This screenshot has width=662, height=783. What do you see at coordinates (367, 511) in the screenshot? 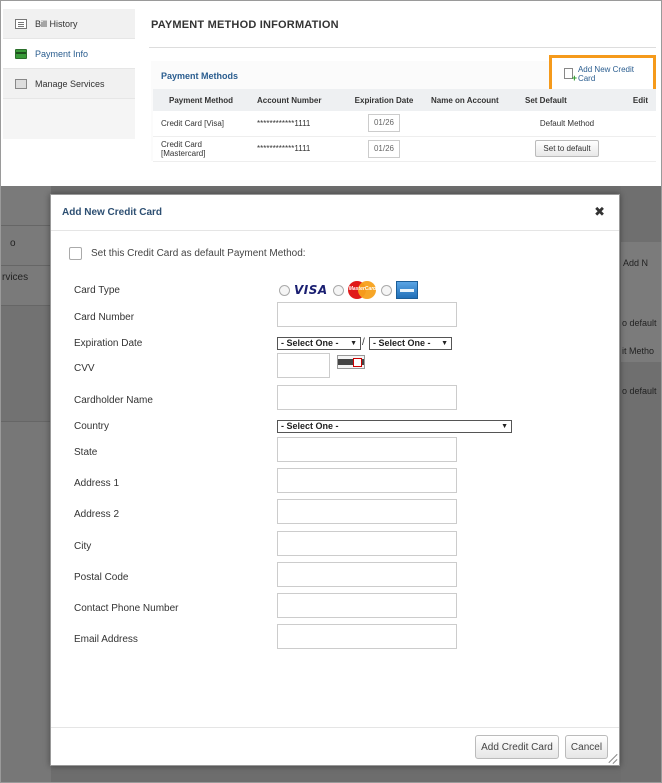
I see `address2-input` at bounding box center [367, 511].